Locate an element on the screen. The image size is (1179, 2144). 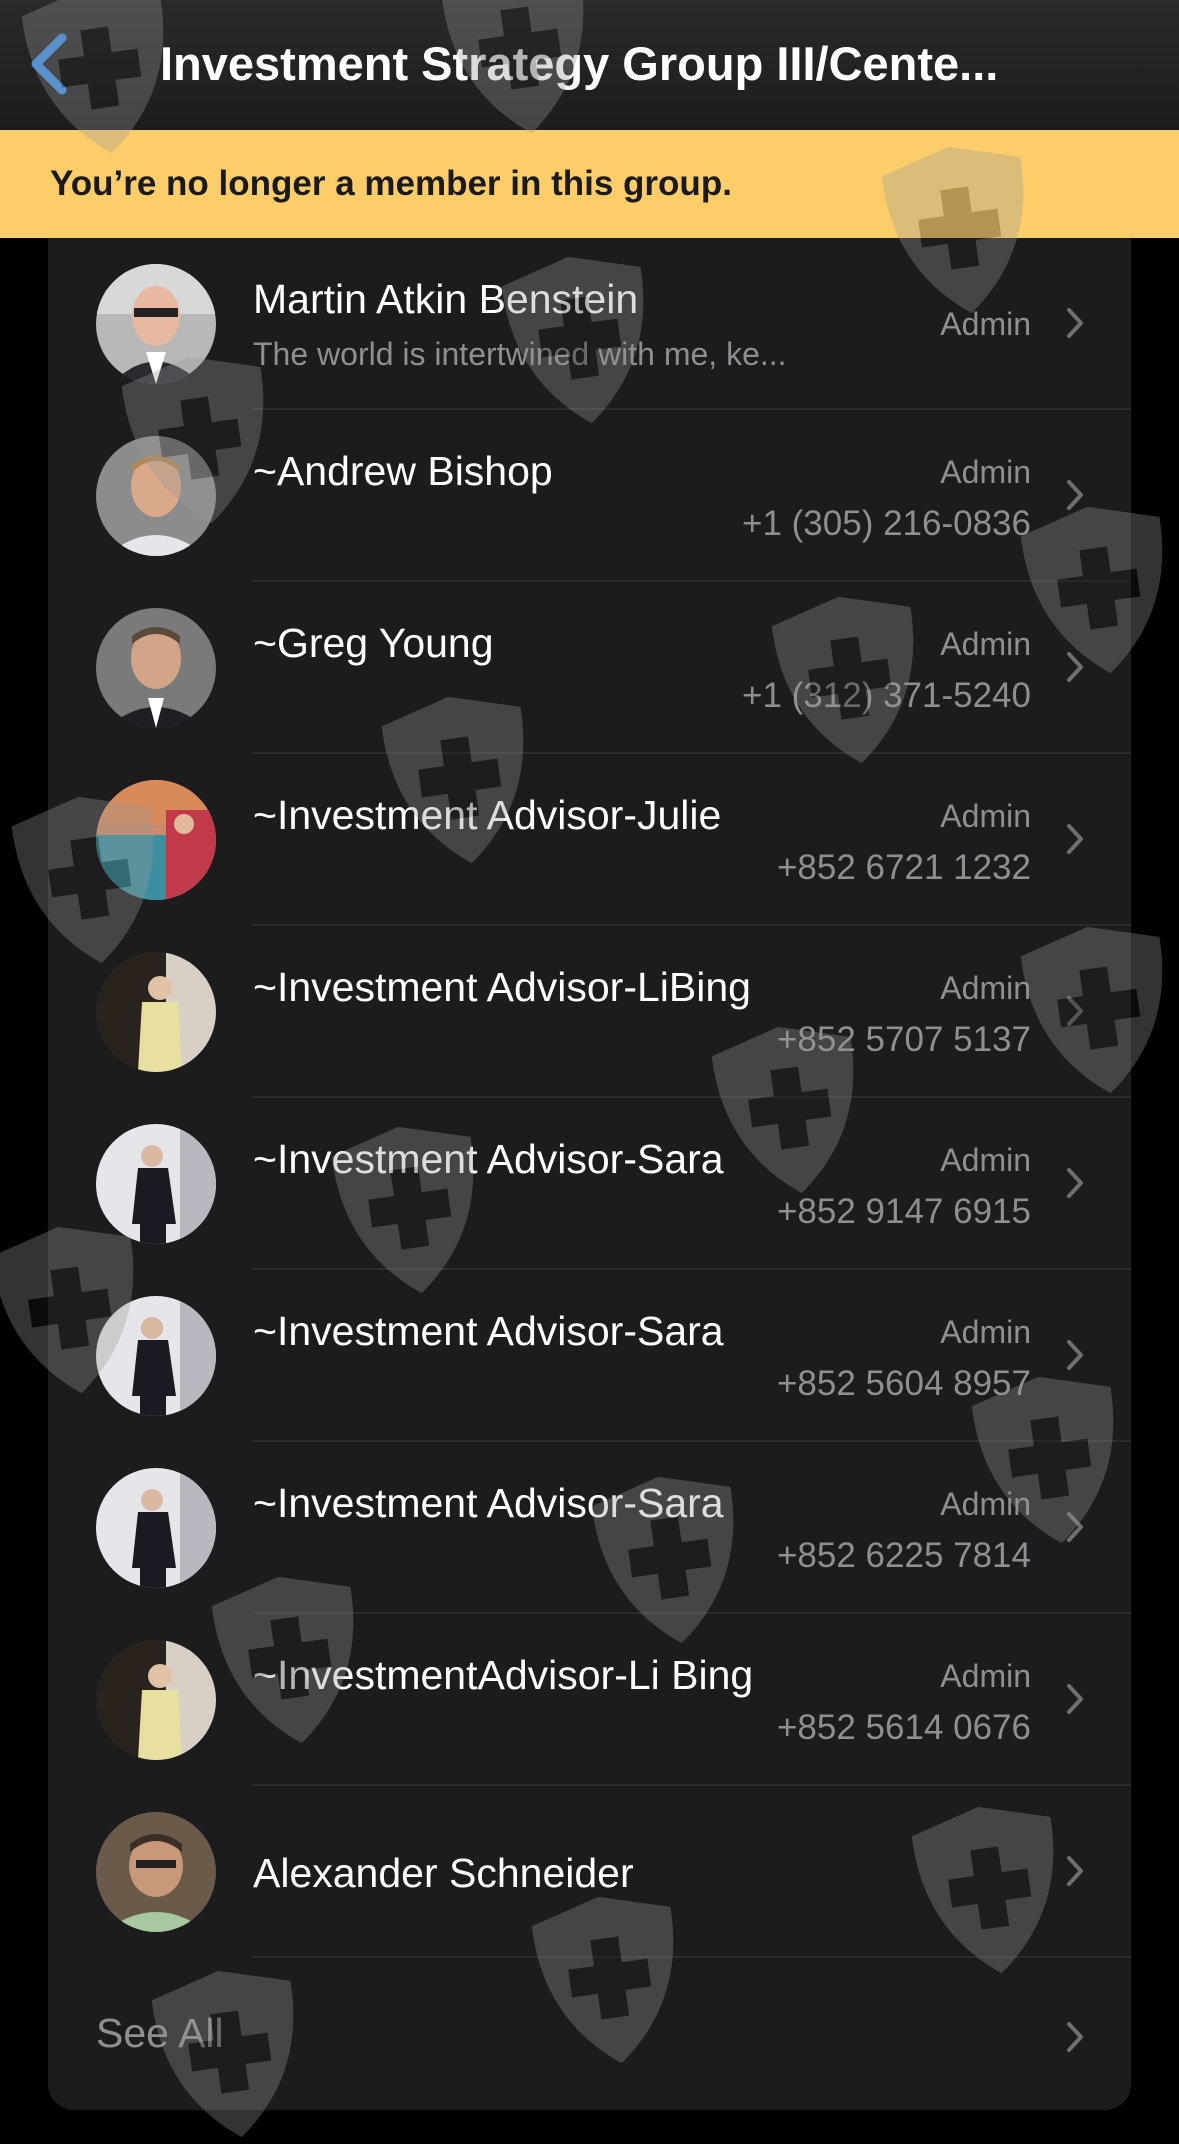
member-phone: +852 5604 8957 is located at coordinates (903, 1383).